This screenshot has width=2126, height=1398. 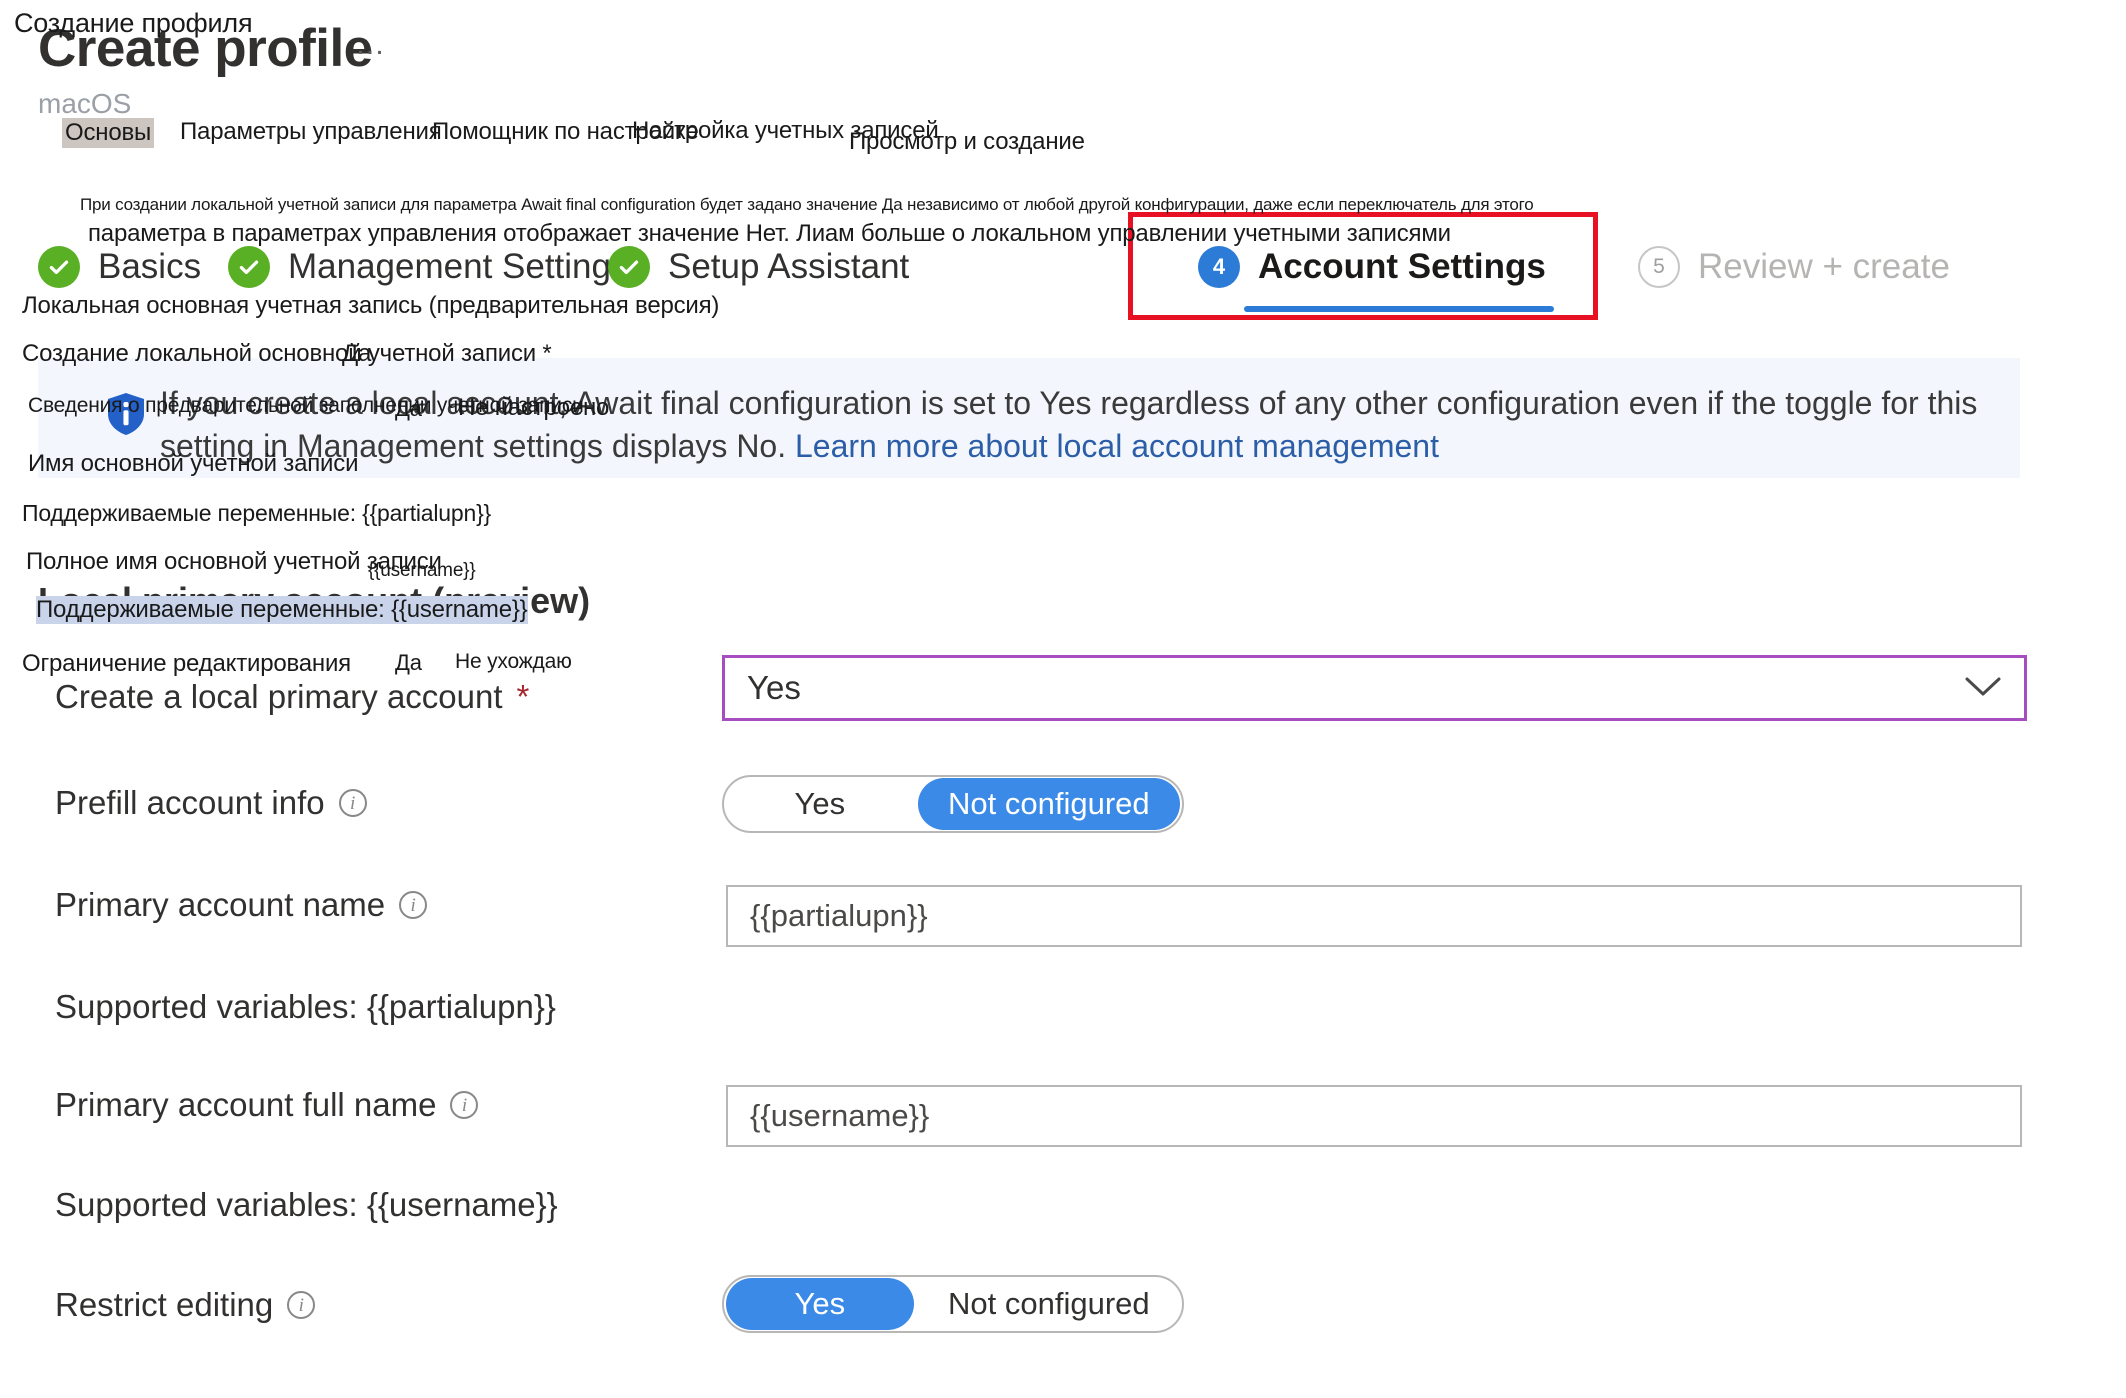 What do you see at coordinates (408, 662) in the screenshot?
I see `translation-restrict-option-yes: Да` at bounding box center [408, 662].